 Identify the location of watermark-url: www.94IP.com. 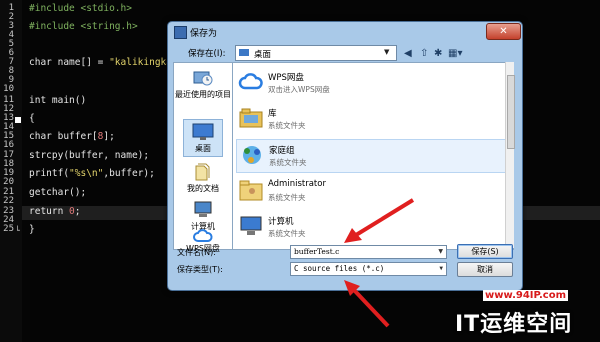
(526, 295).